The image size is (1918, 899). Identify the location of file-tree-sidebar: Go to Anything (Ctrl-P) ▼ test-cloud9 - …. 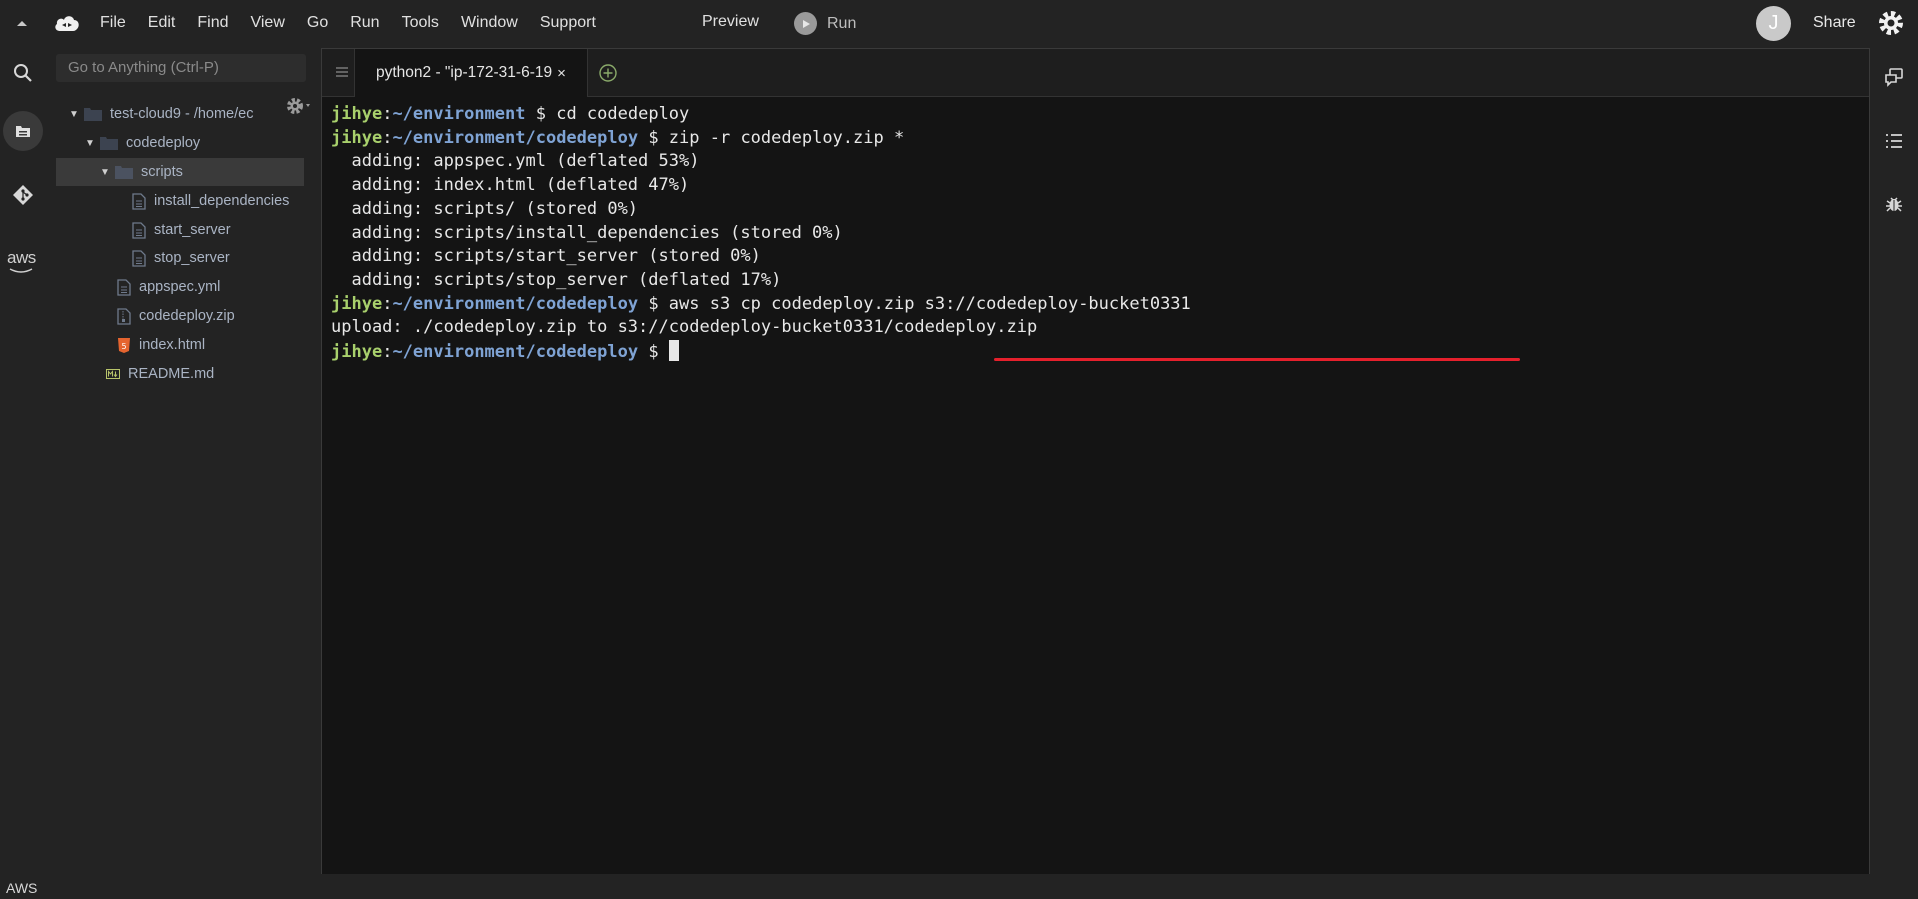
(179, 463).